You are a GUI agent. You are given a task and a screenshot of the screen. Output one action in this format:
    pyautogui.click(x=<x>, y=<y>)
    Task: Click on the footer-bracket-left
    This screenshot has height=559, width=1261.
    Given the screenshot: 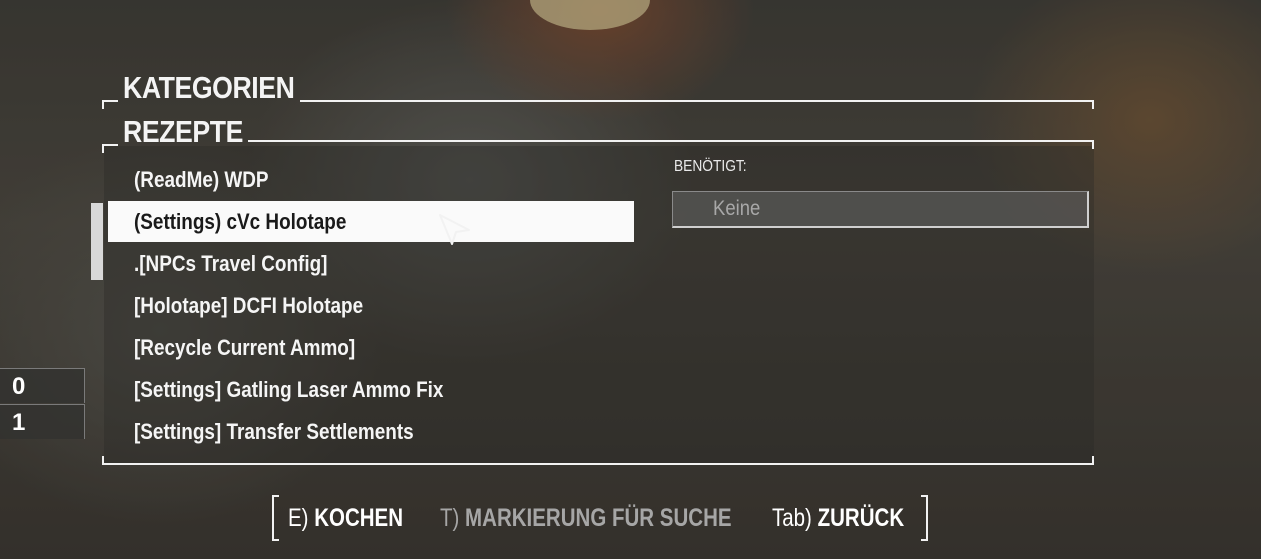 What is the action you would take?
    pyautogui.click(x=275, y=518)
    